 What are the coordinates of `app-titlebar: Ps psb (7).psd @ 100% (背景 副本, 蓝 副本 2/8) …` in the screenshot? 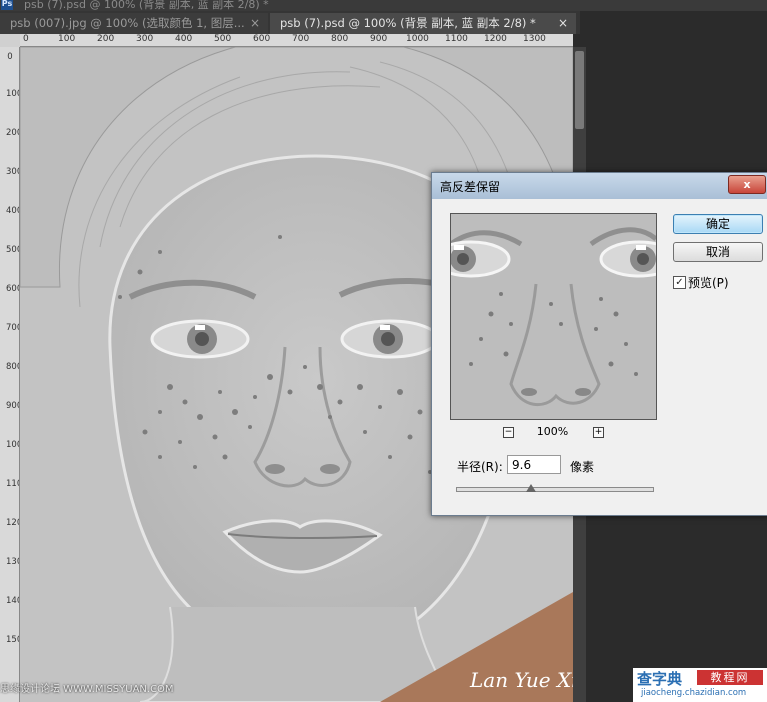 It's located at (383, 5).